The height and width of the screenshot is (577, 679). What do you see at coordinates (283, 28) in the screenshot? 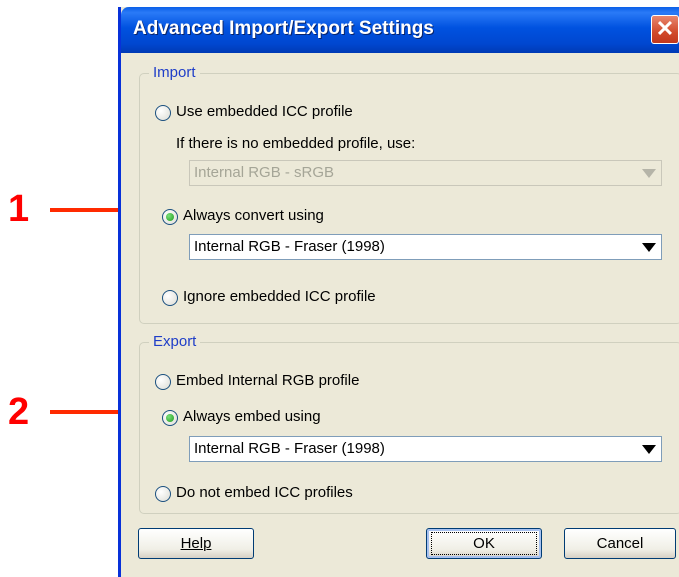
I see `dialog-title: Advanced Import/Export Settings` at bounding box center [283, 28].